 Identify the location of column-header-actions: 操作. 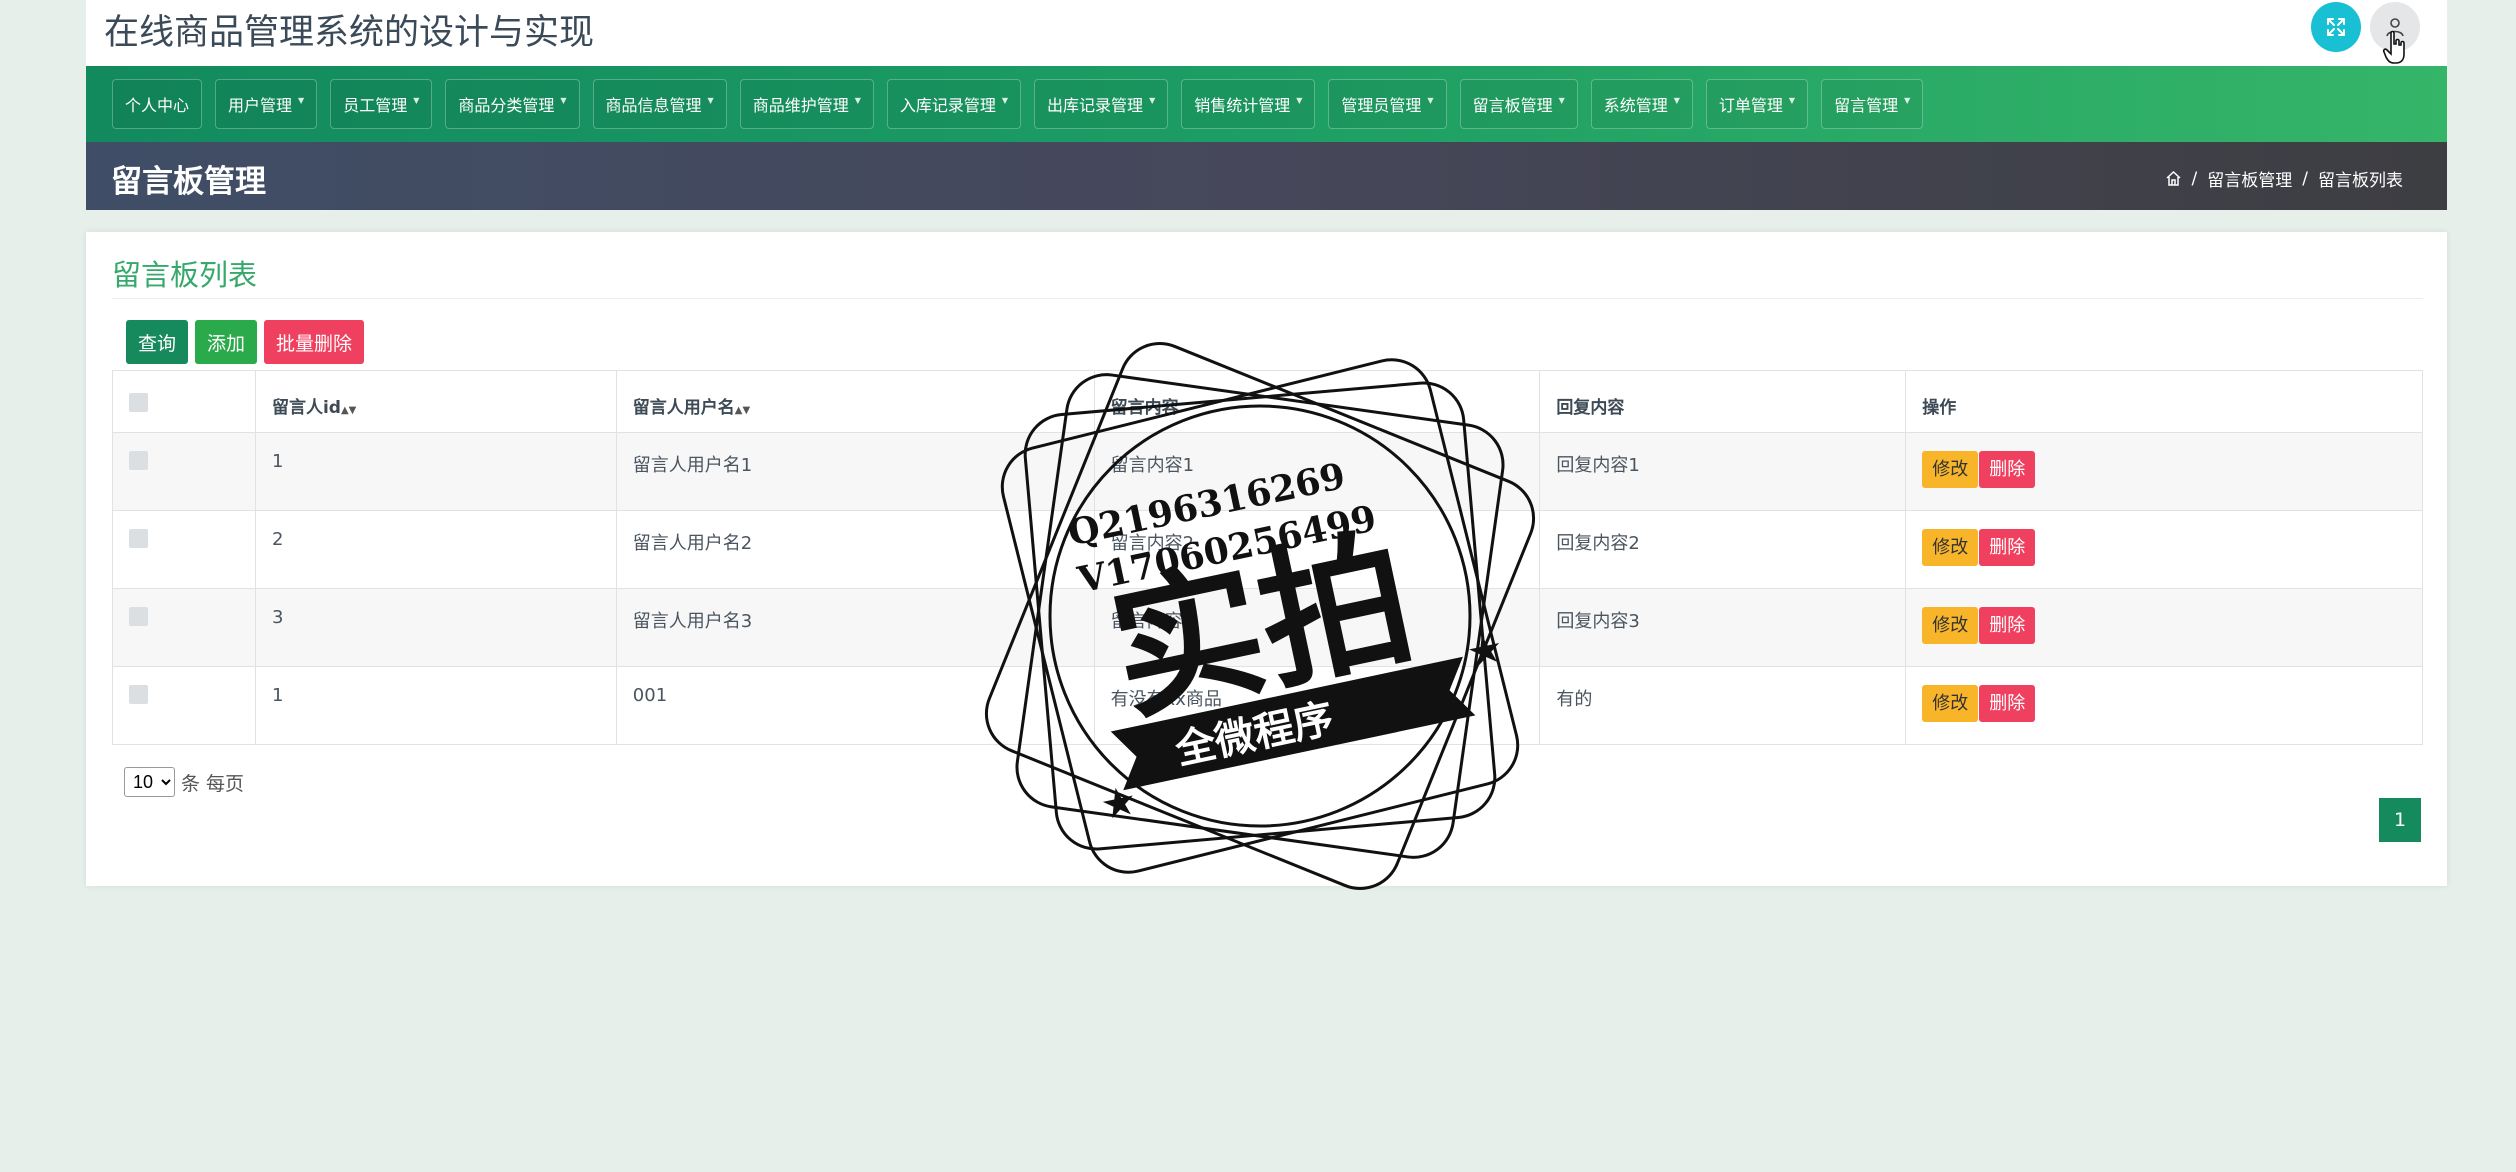
(2164, 401).